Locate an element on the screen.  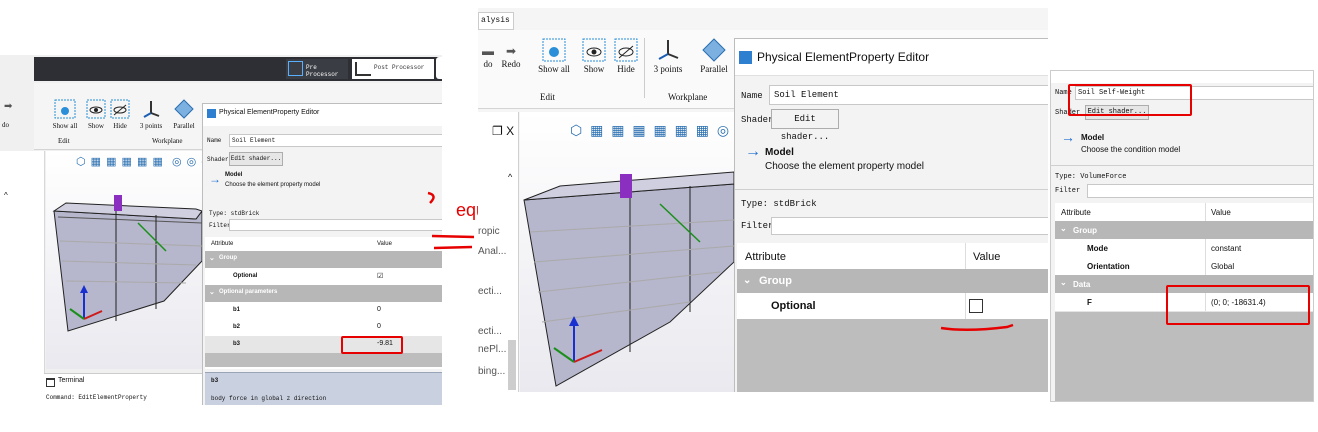
window-controls: ❐ X is located at coordinates (503, 131).